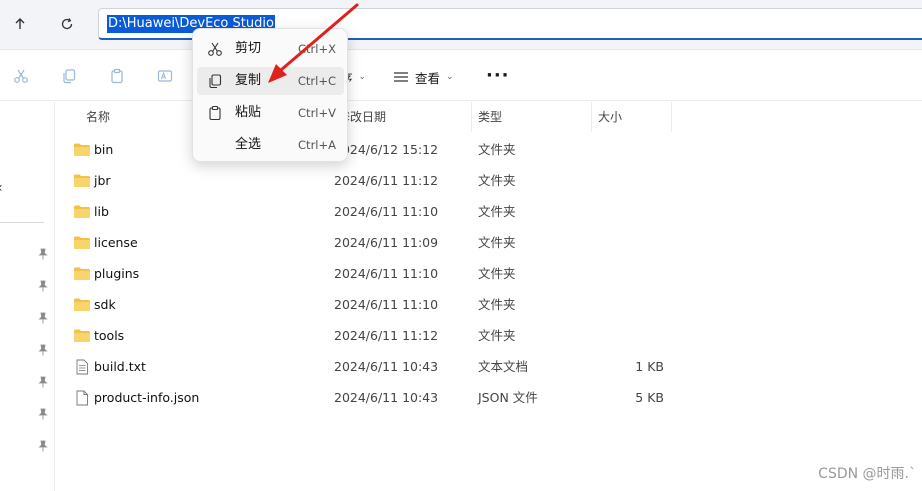  I want to click on navigation-pane: ‹, so click(27, 296).